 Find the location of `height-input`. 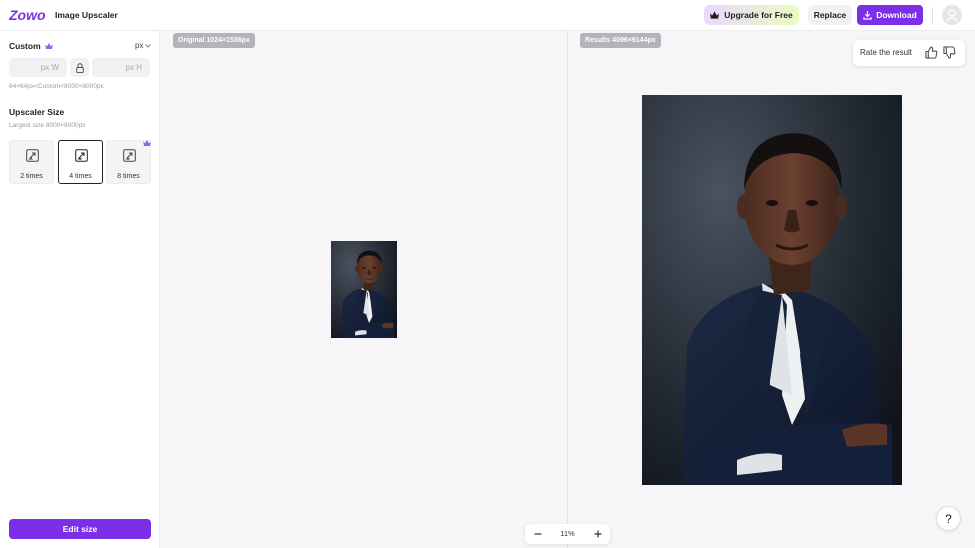

height-input is located at coordinates (121, 67).